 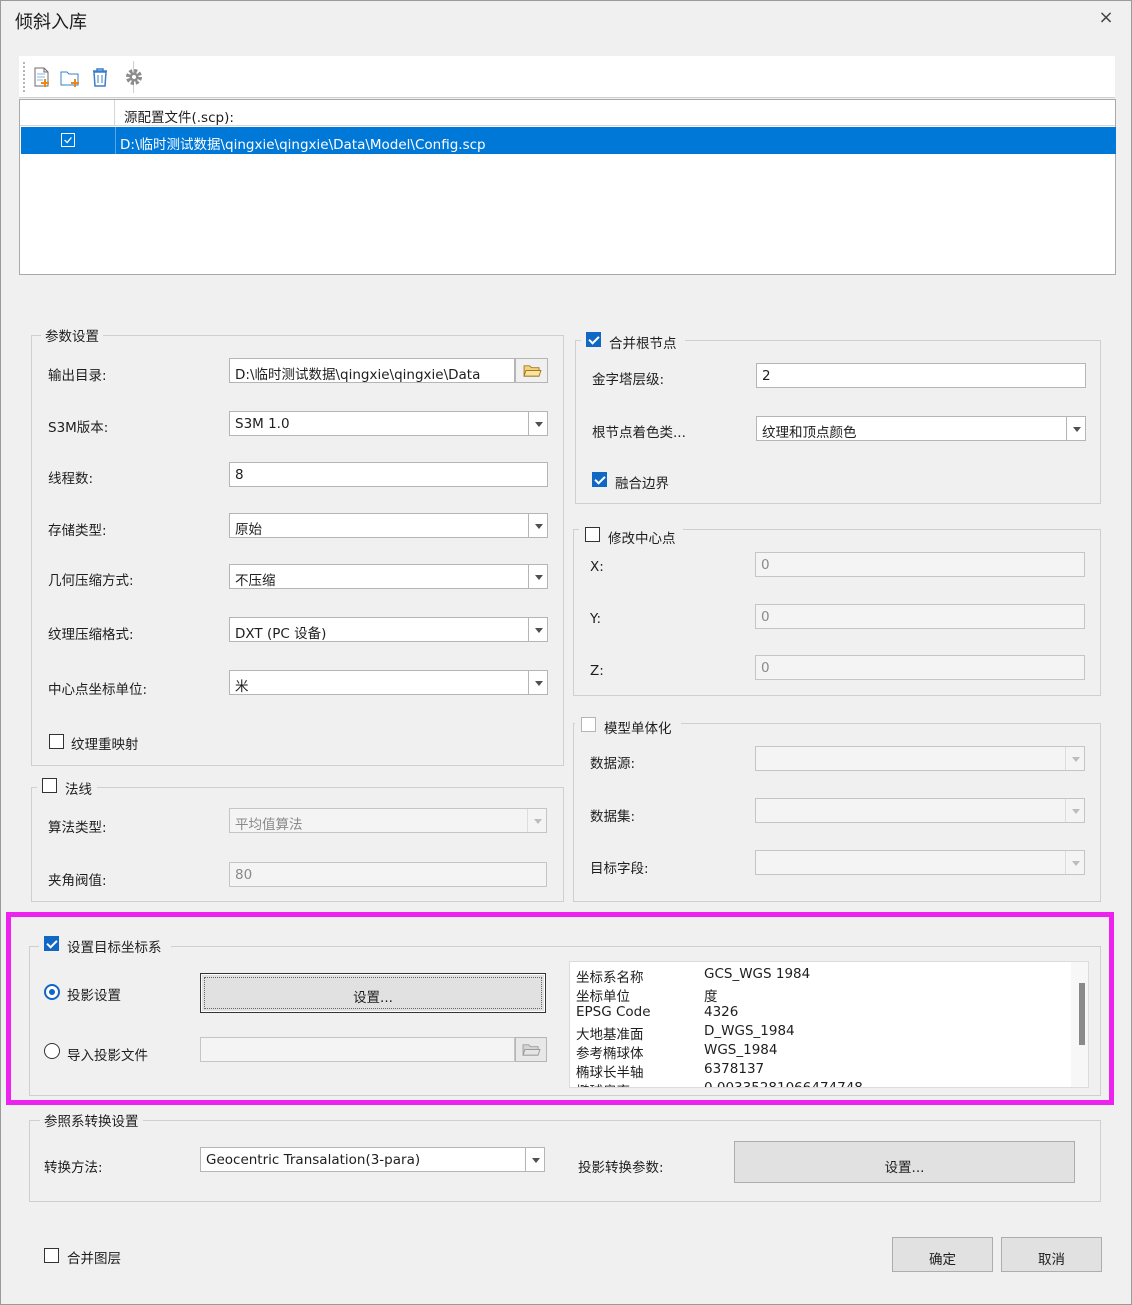 What do you see at coordinates (91, 581) in the screenshot?
I see `geometry-compression-label: 几何压缩方式:` at bounding box center [91, 581].